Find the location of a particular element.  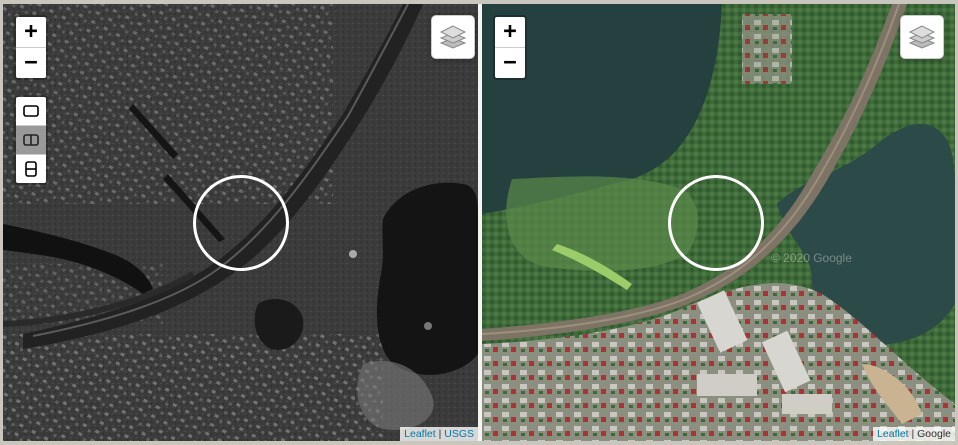

single-pane-button is located at coordinates (31, 111).